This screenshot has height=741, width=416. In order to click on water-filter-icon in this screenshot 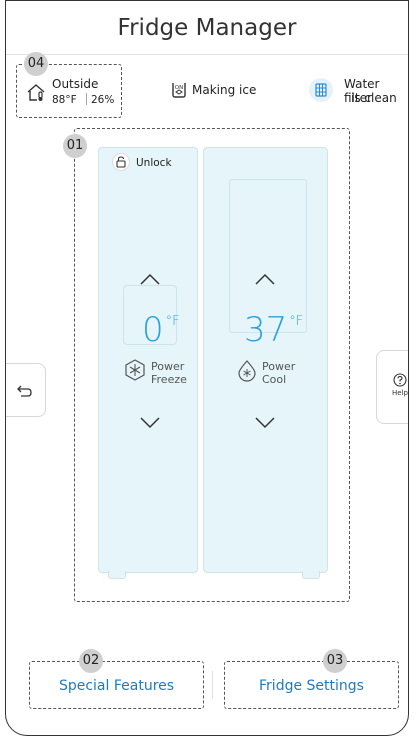, I will do `click(321, 90)`.